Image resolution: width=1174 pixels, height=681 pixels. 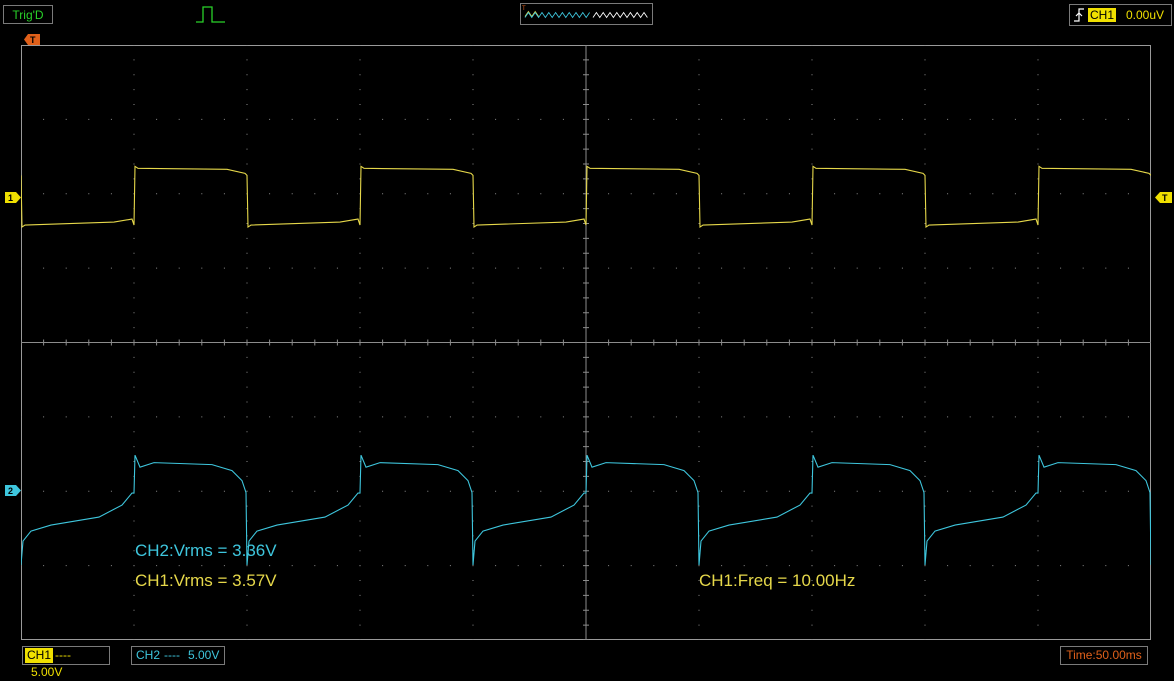 What do you see at coordinates (1104, 655) in the screenshot?
I see `timebase-display: Time:50.00ms` at bounding box center [1104, 655].